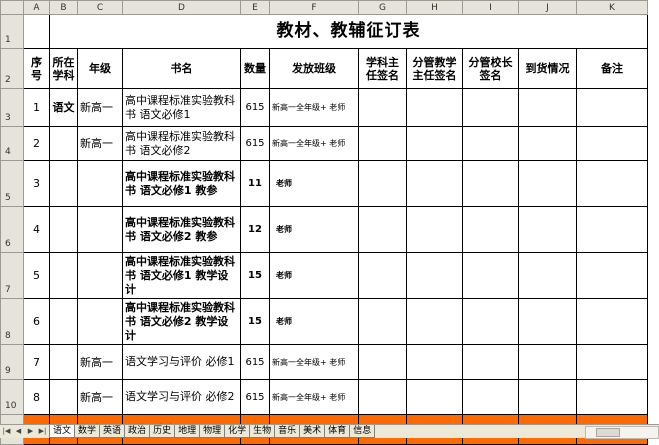 The height and width of the screenshot is (445, 659). I want to click on cell-subject: 语文, so click(63, 107).